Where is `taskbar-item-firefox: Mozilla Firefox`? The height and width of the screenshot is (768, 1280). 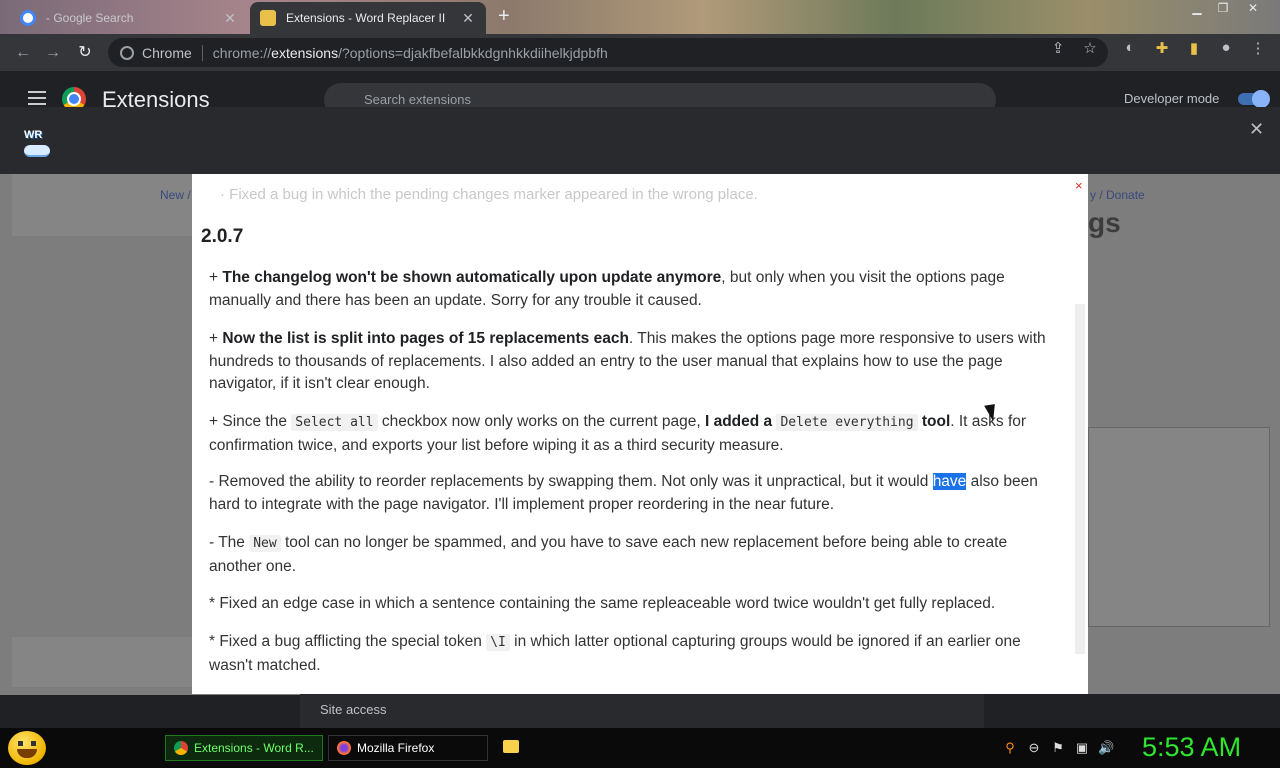 taskbar-item-firefox: Mozilla Firefox is located at coordinates (408, 748).